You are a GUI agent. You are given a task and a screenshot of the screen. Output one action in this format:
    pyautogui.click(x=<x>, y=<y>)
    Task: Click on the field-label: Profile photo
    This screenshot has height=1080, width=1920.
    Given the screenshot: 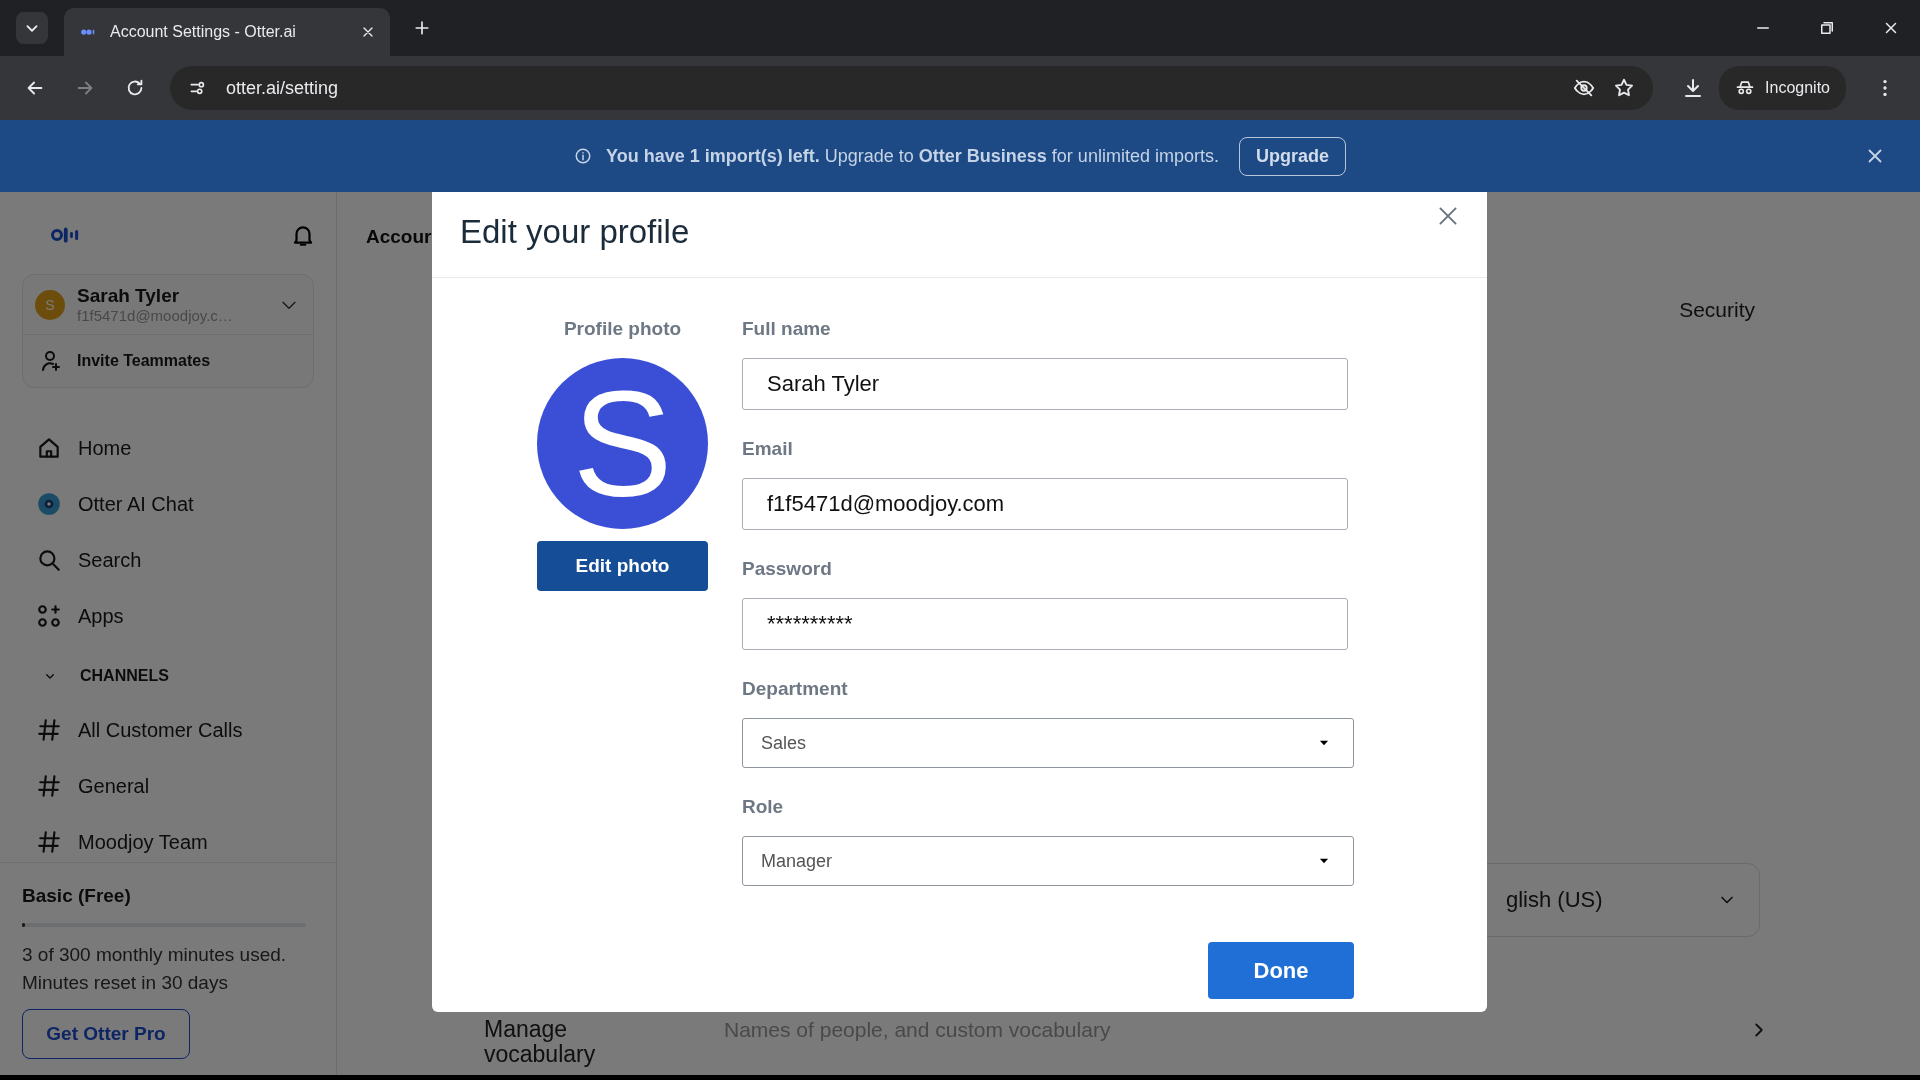 What is the action you would take?
    pyautogui.click(x=622, y=329)
    